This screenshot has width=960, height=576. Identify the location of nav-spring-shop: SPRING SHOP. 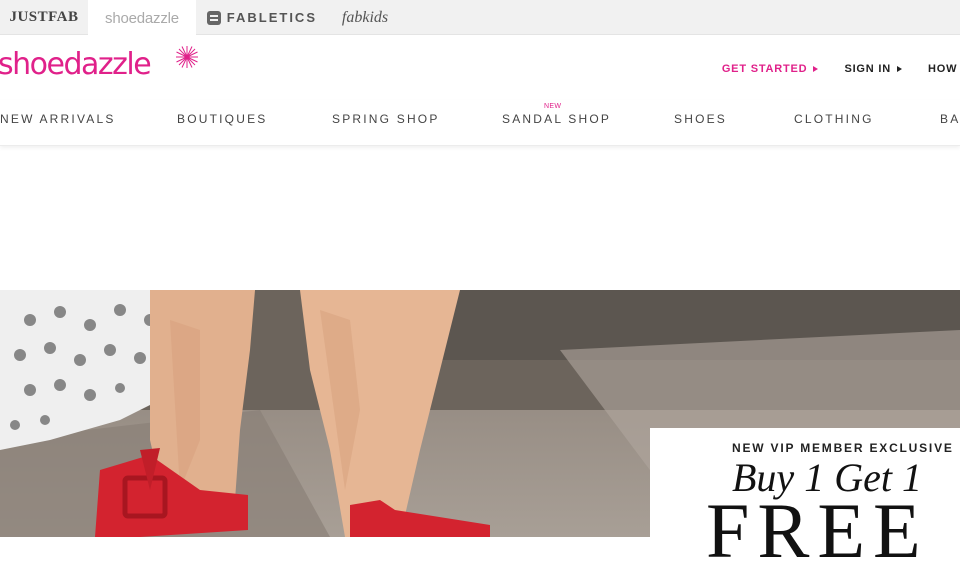
(386, 119).